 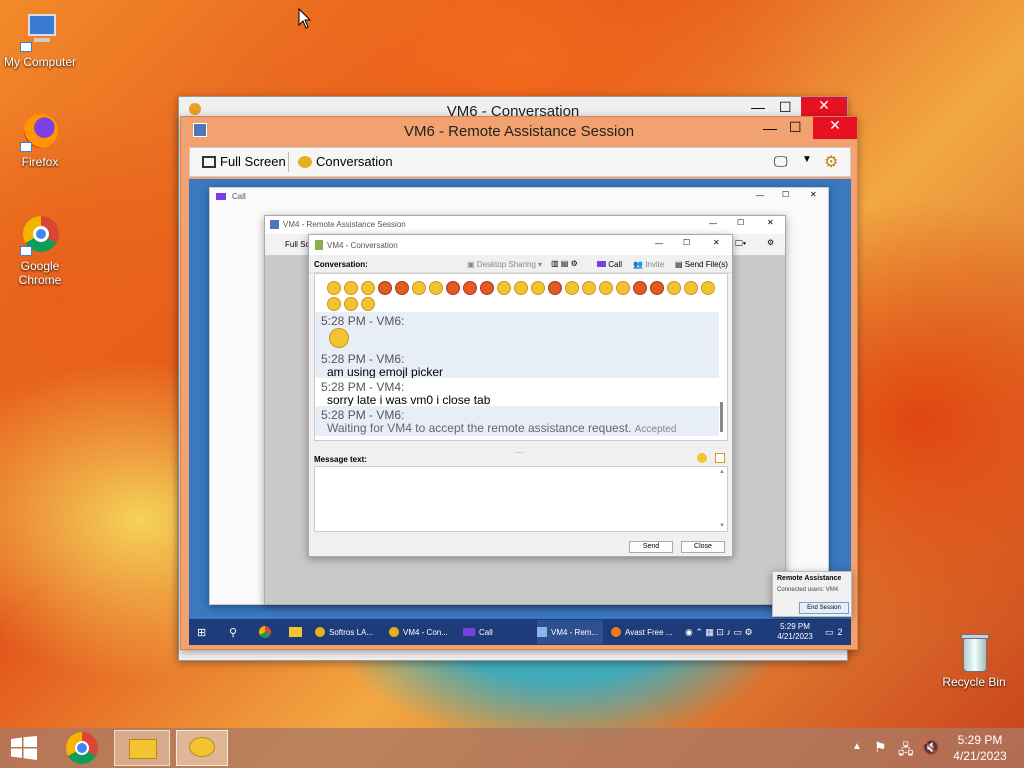 I want to click on call-button: Call, so click(x=609, y=264).